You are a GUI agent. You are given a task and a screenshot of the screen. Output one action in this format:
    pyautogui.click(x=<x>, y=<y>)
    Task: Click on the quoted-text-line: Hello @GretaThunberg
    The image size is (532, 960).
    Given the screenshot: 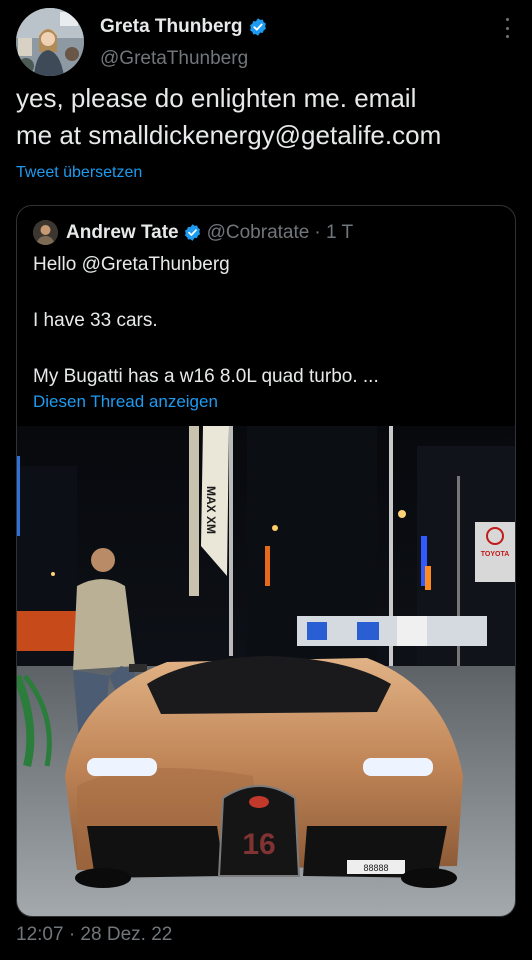 What is the action you would take?
    pyautogui.click(x=131, y=264)
    